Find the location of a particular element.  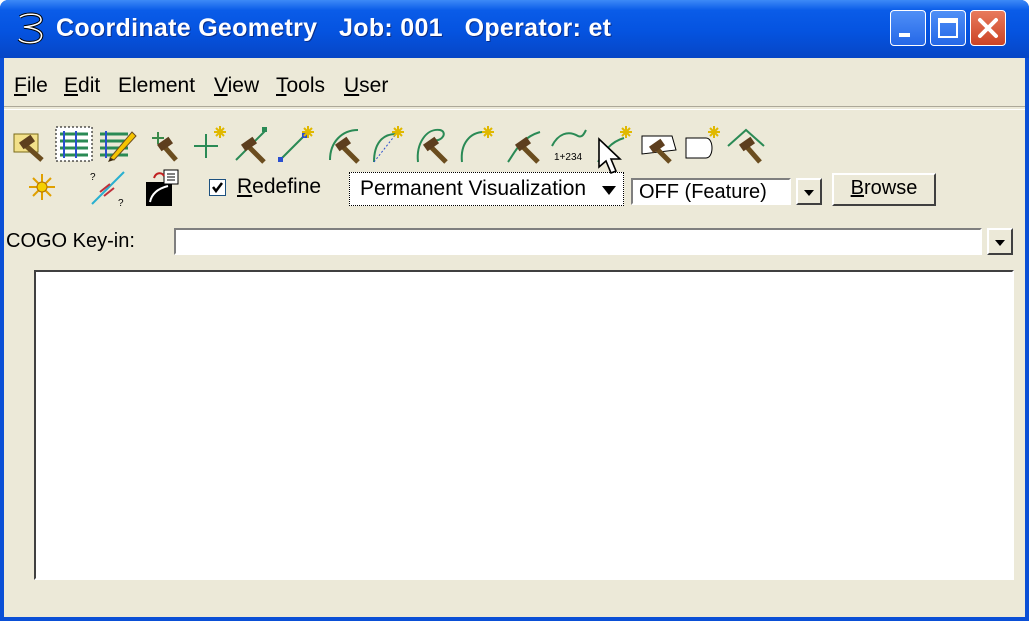

menu-view: View is located at coordinates (236, 86).